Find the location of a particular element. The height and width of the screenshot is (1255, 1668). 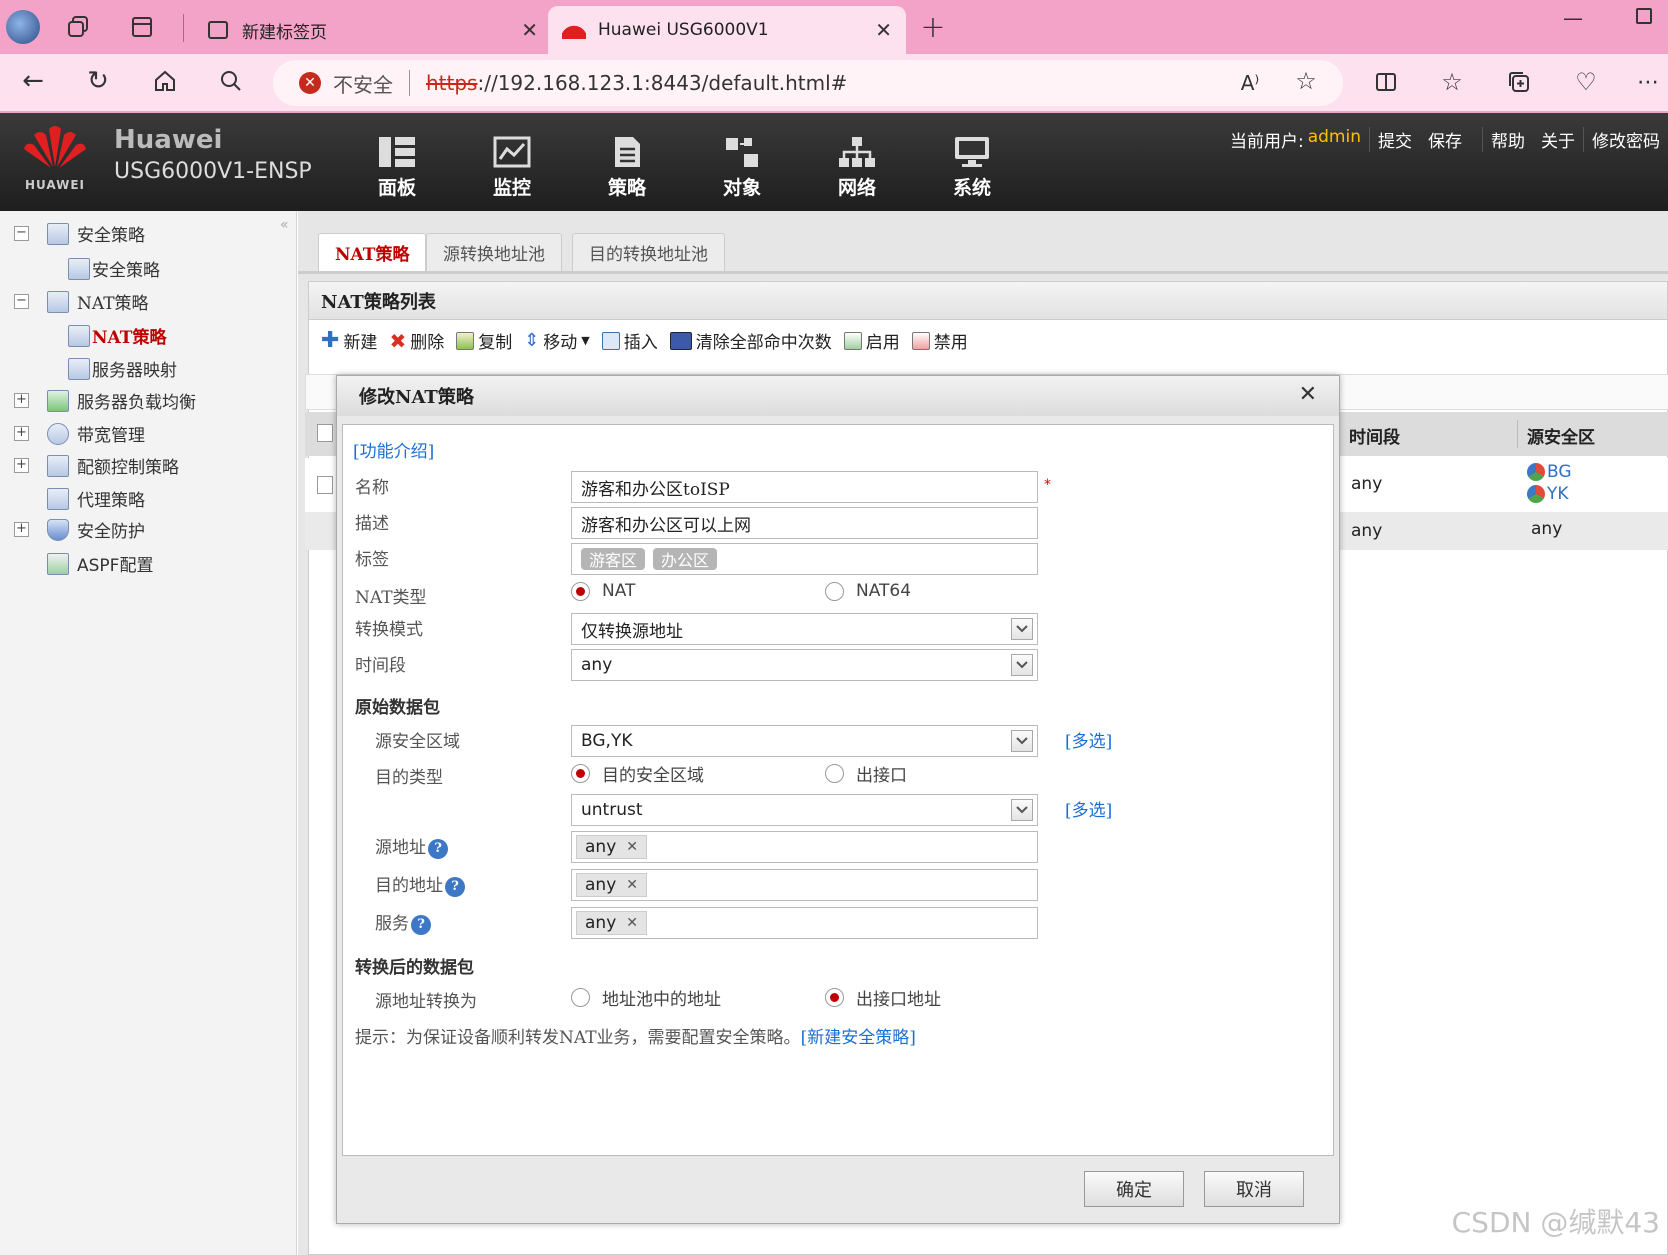

collections-icon is located at coordinates (1519, 82).